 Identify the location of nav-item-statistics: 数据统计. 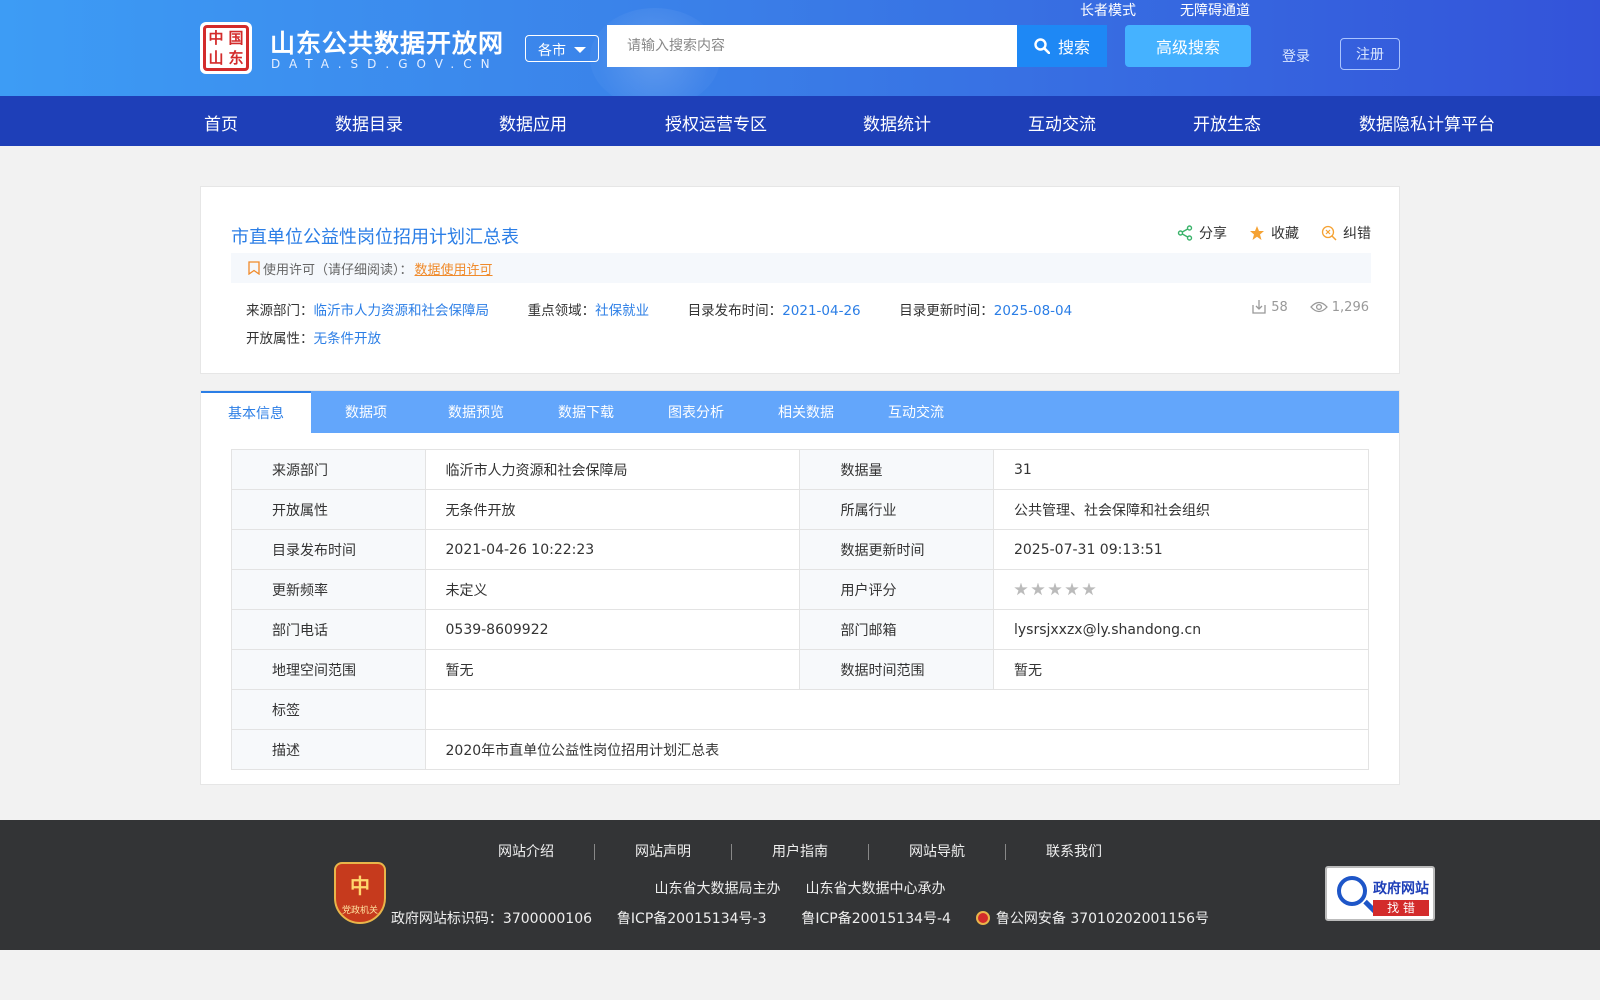
(897, 122).